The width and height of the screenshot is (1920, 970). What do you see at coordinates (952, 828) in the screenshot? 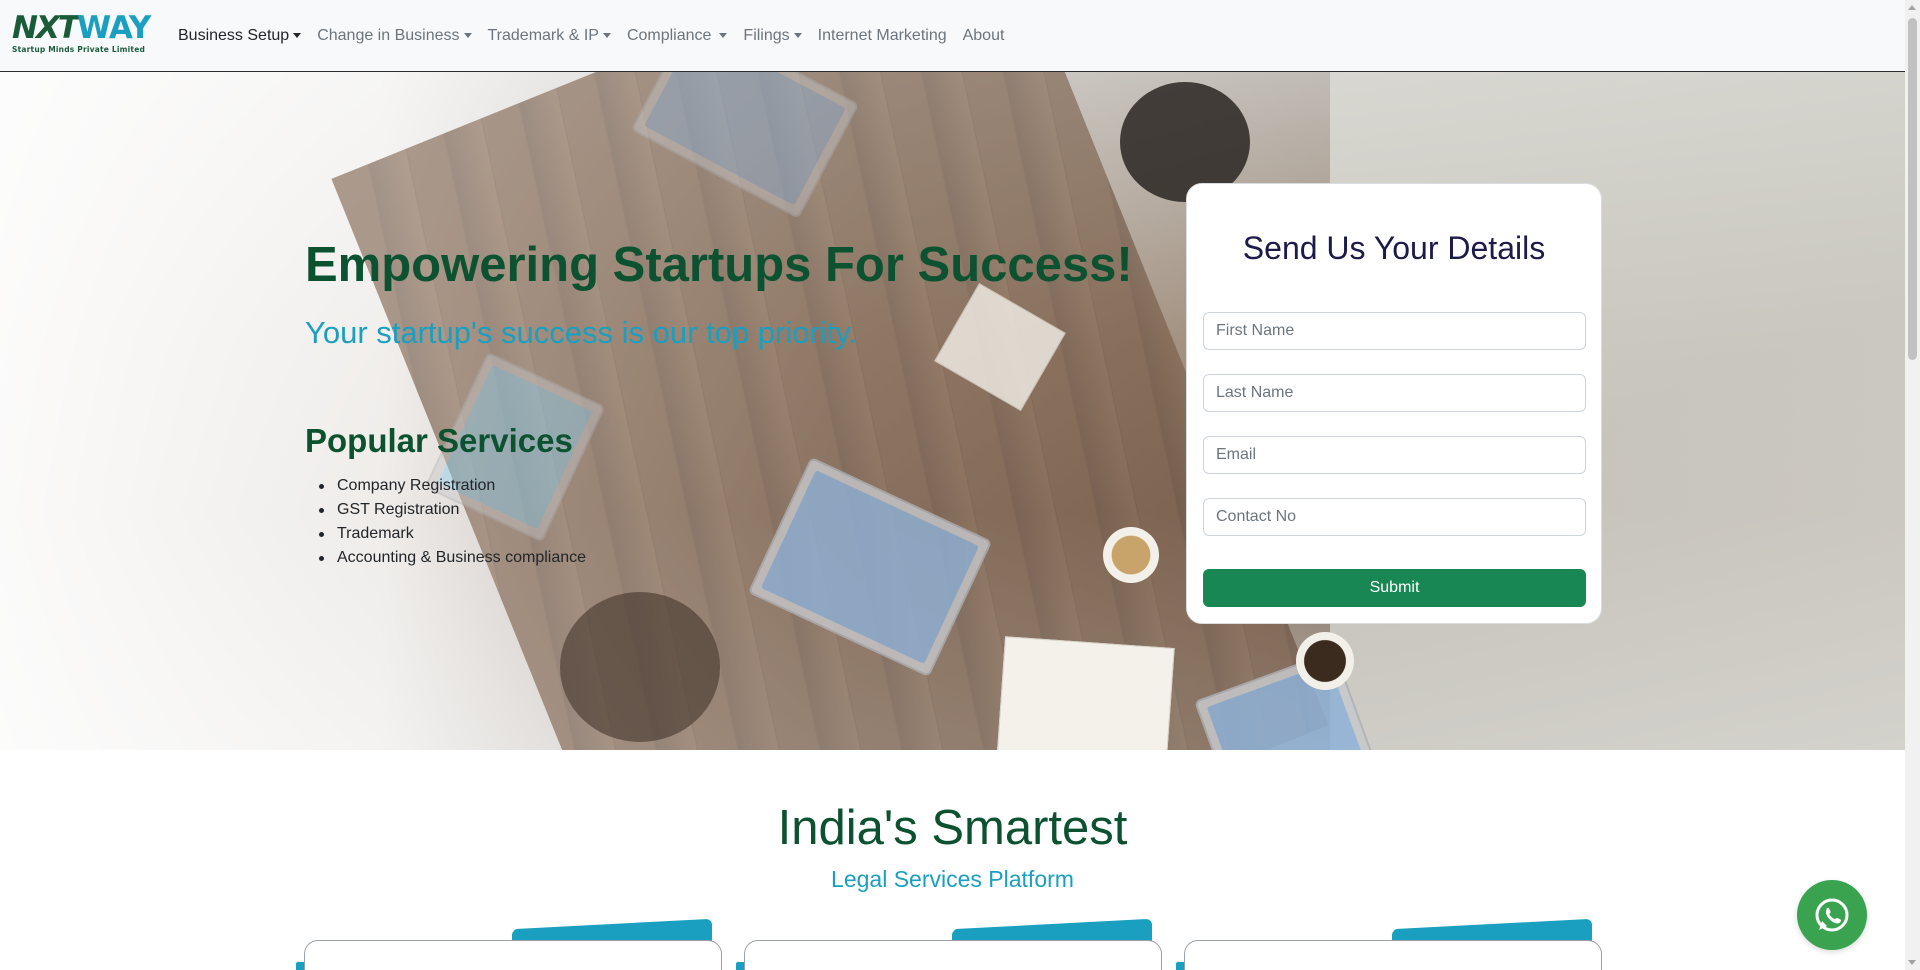
I see `section-title: India's Smartest` at bounding box center [952, 828].